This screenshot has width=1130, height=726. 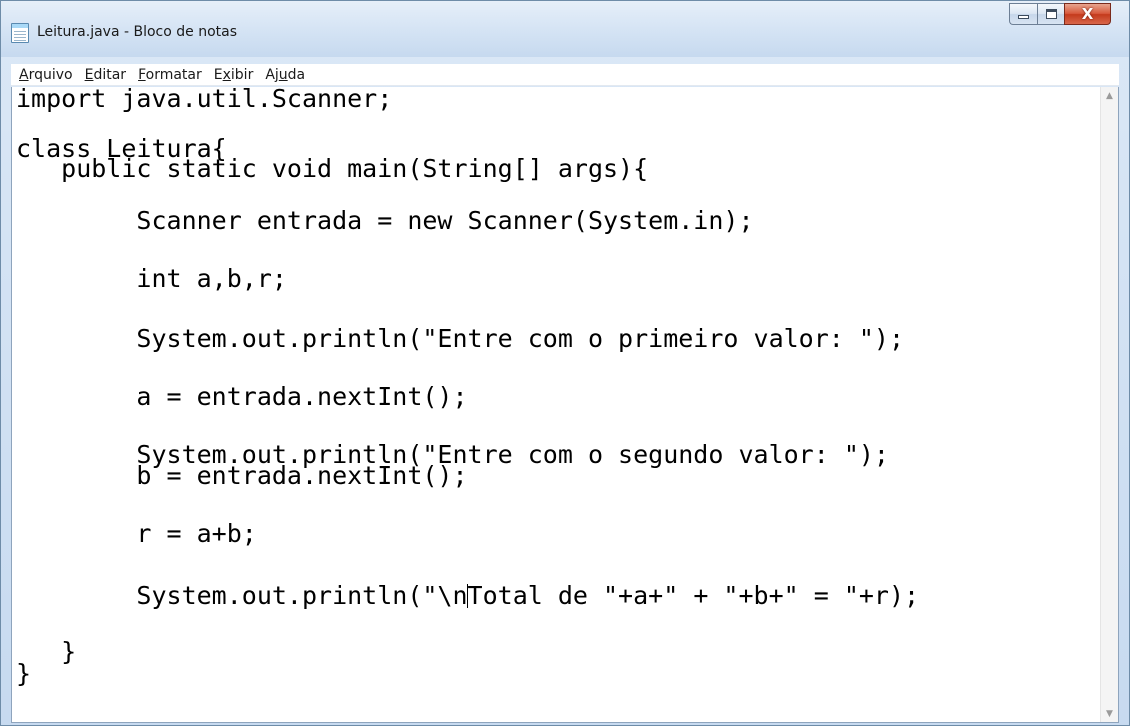 What do you see at coordinates (1023, 14) in the screenshot?
I see `minimize-button` at bounding box center [1023, 14].